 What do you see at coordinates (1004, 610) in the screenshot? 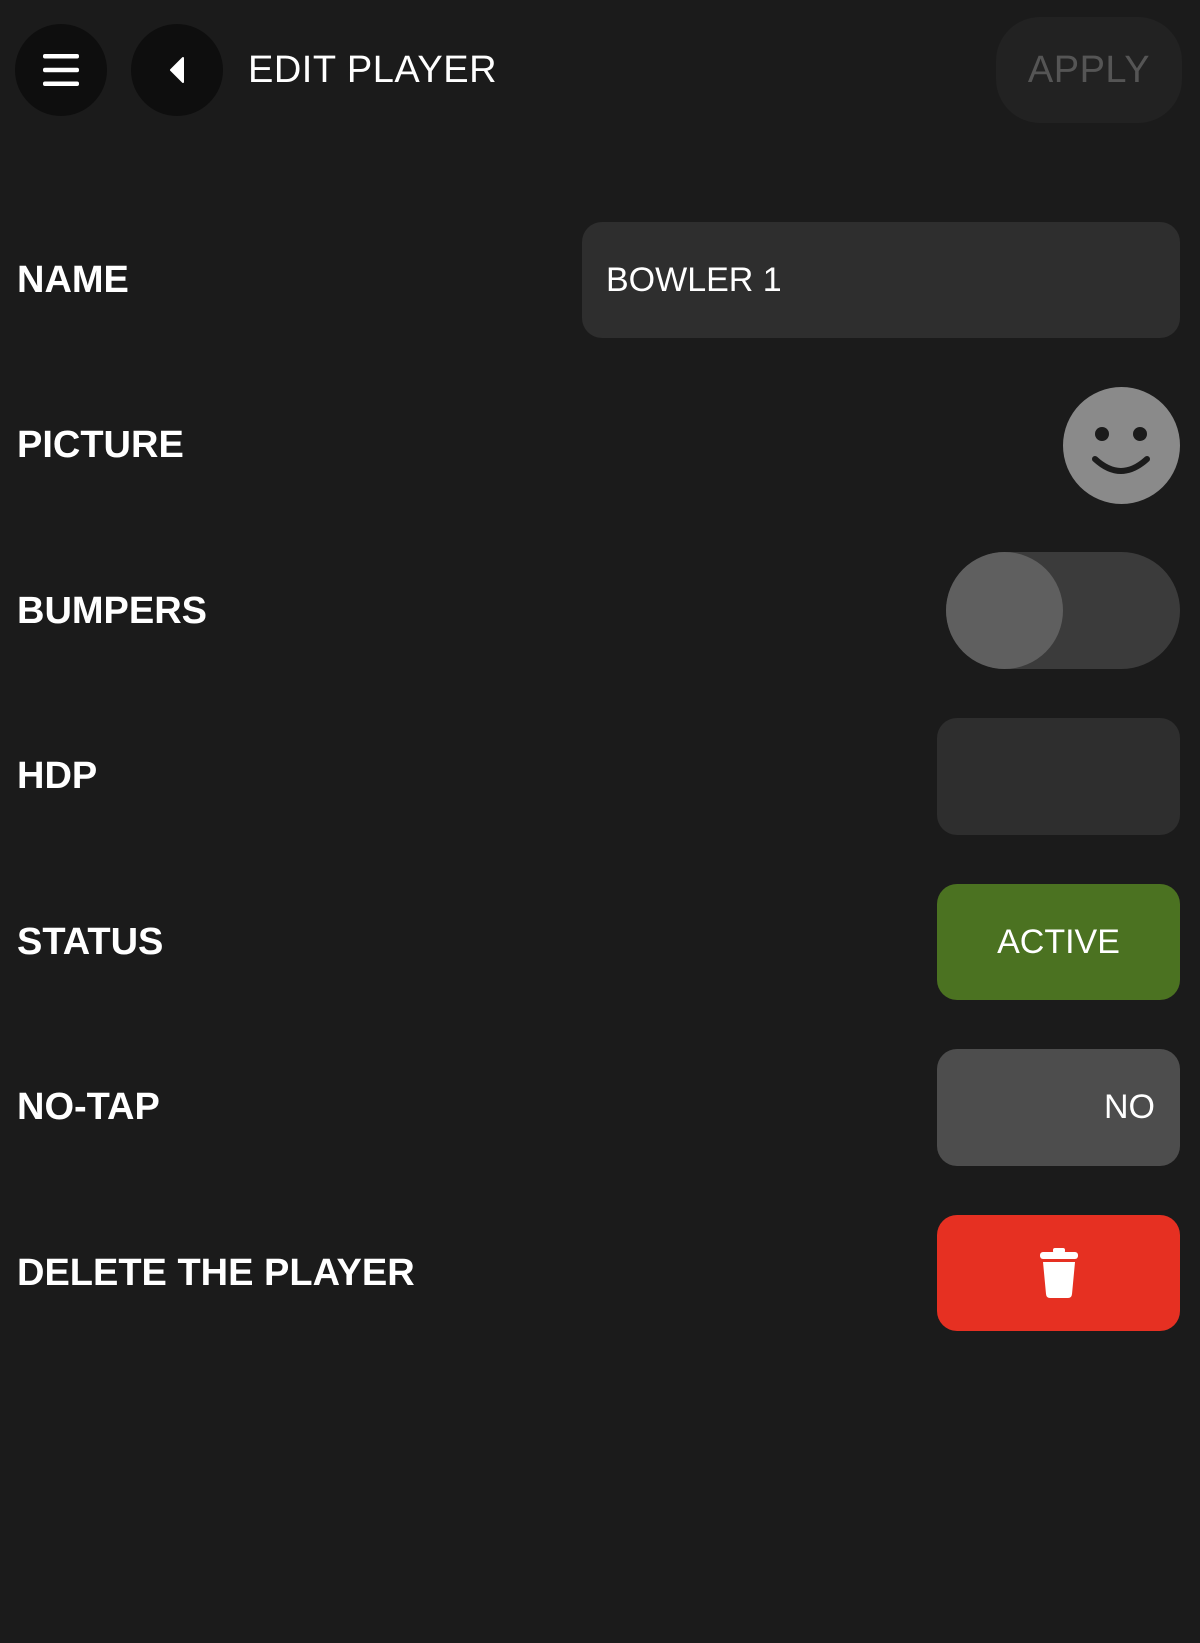
I see `toggle-knob` at bounding box center [1004, 610].